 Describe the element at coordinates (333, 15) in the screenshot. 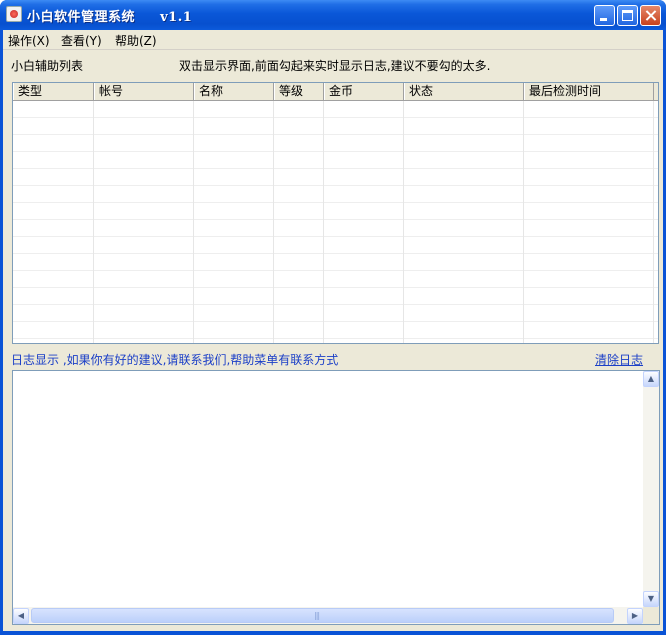

I see `title-bar: 小白软件管理系统 v1.1` at that location.